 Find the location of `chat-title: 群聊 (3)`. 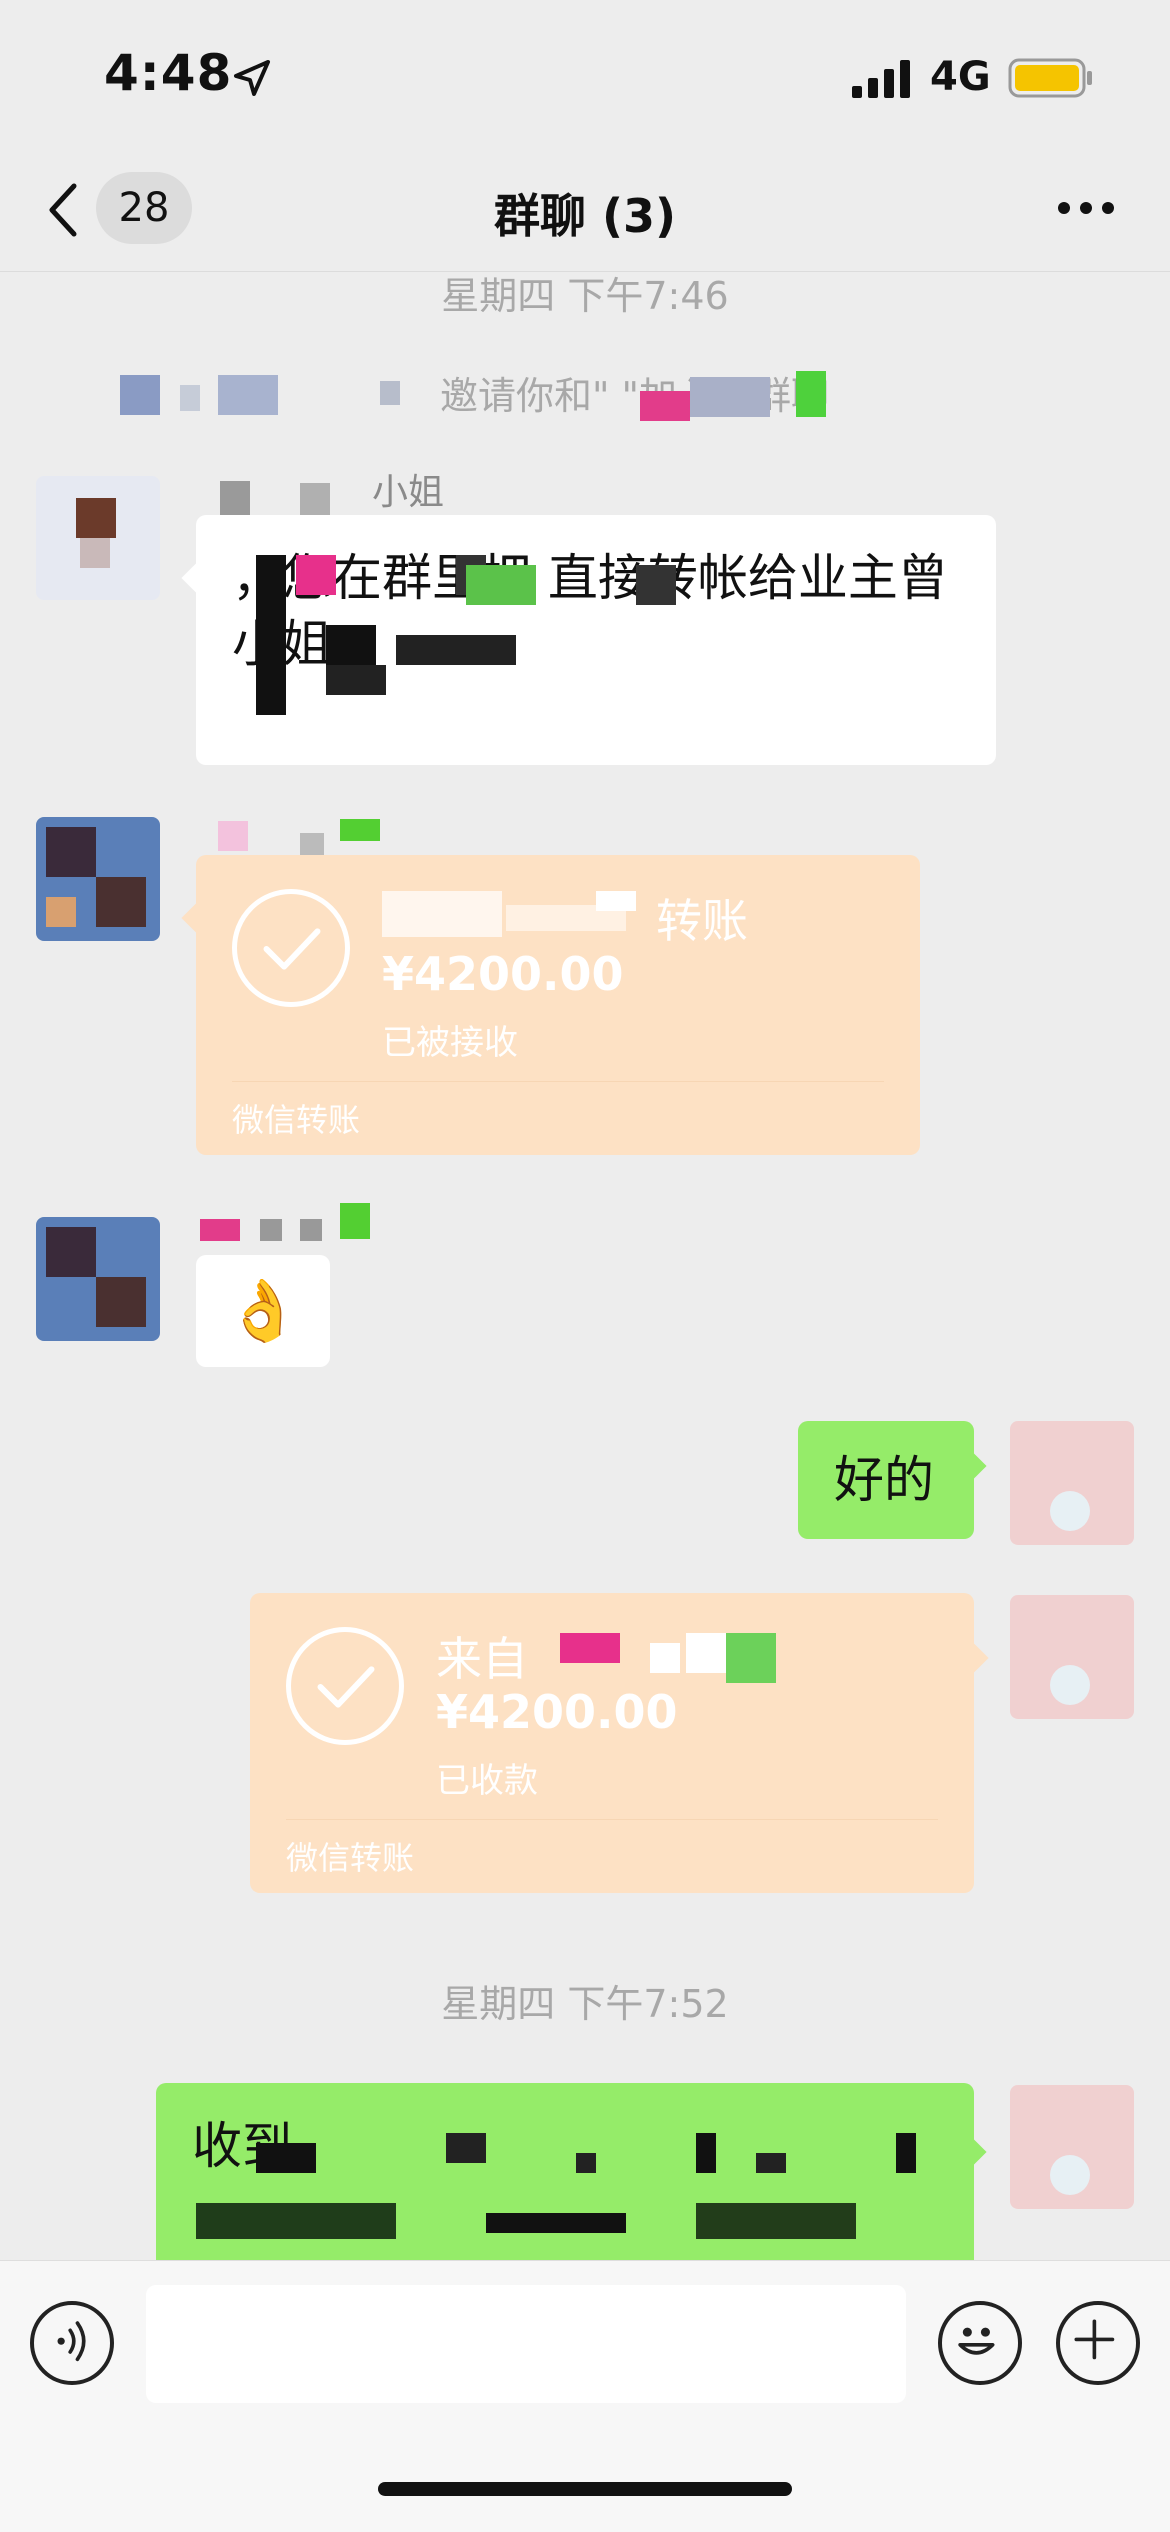

chat-title: 群聊 (3) is located at coordinates (585, 216).